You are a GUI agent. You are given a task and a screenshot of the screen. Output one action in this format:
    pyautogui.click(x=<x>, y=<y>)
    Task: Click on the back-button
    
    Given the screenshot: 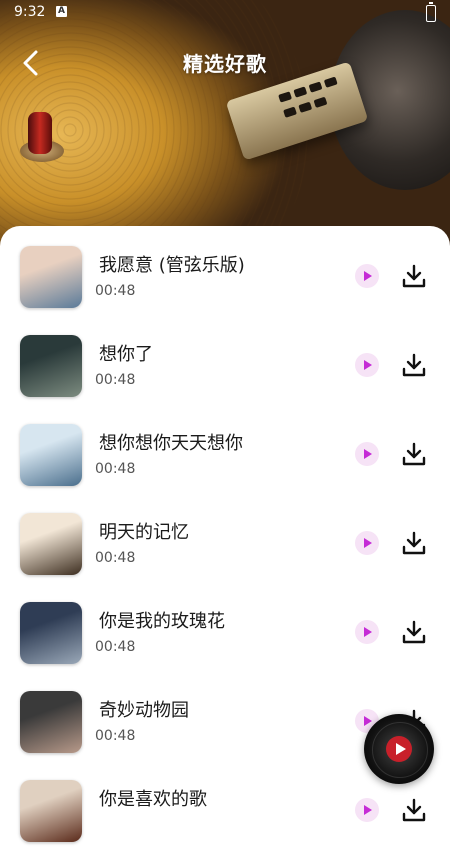 What is the action you would take?
    pyautogui.click(x=31, y=63)
    